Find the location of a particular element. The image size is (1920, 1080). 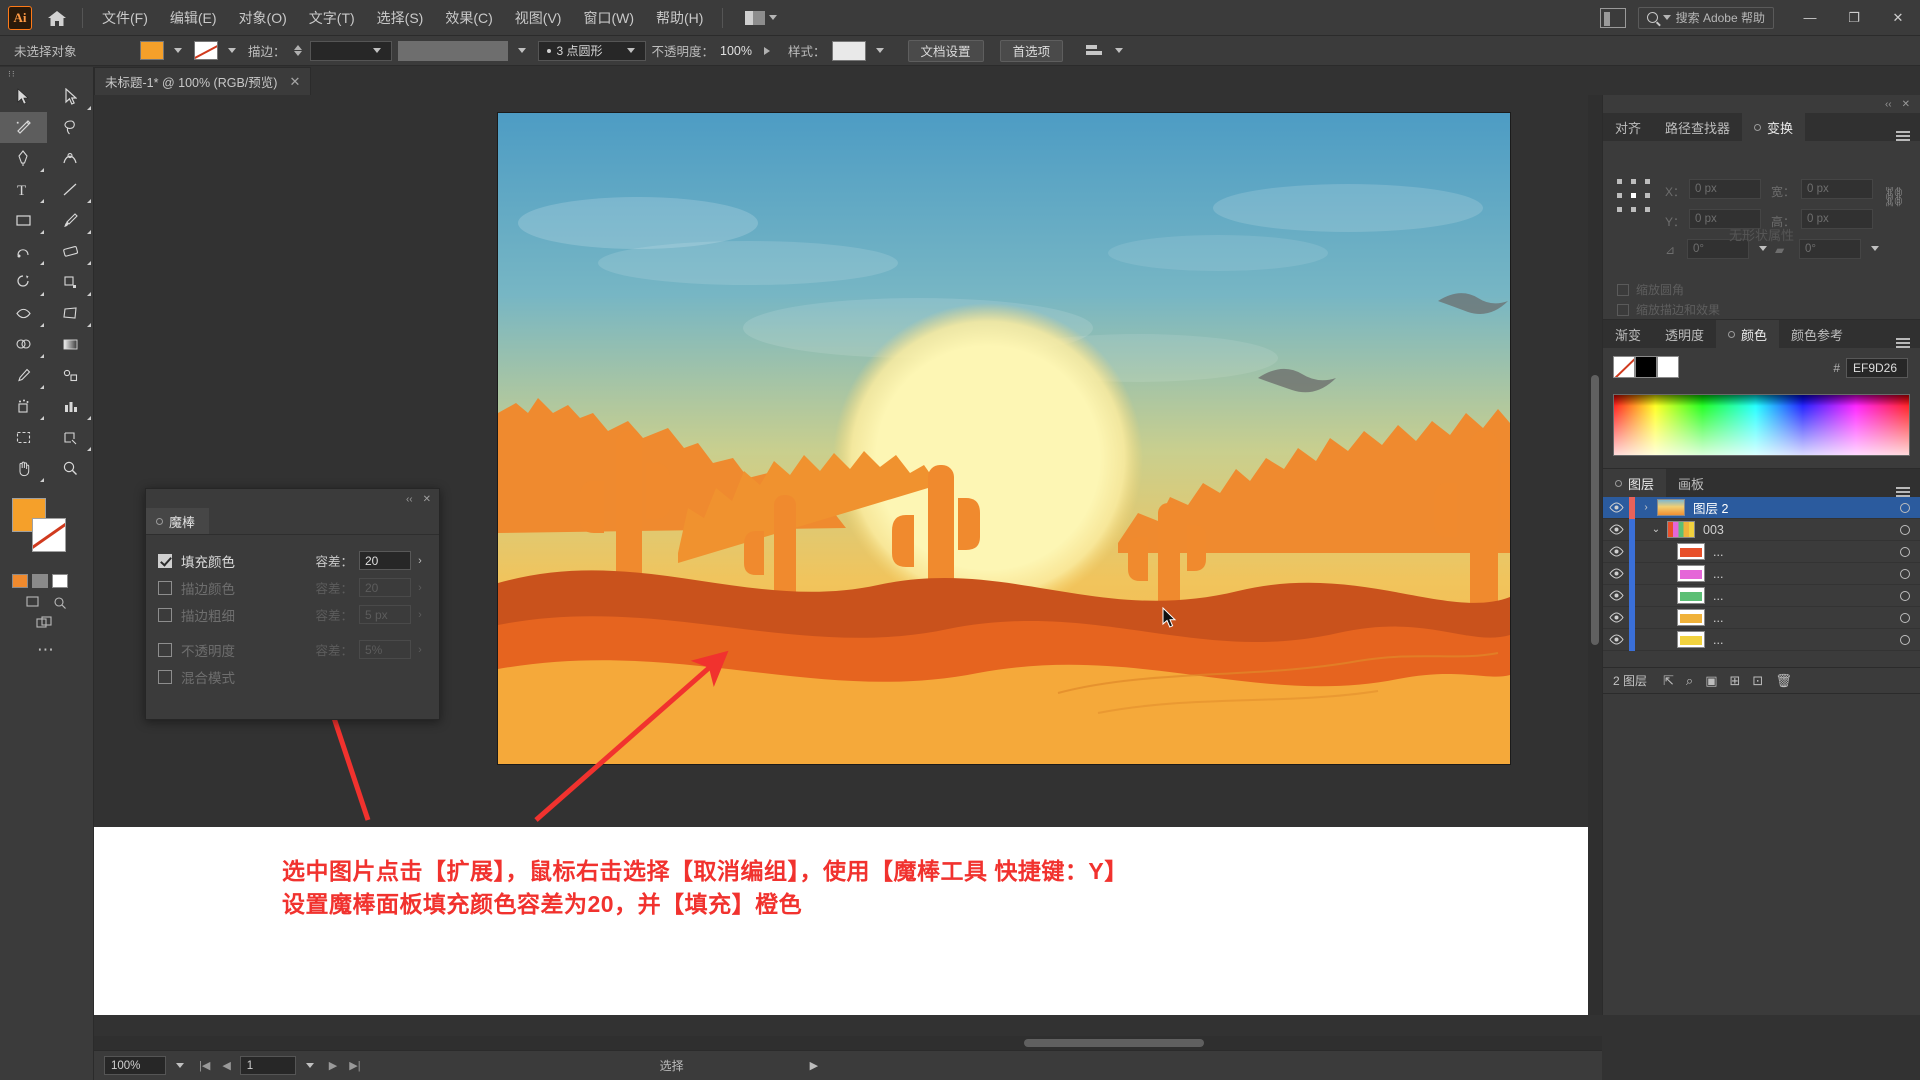

menu-help: 帮助(H) is located at coordinates (679, 18).